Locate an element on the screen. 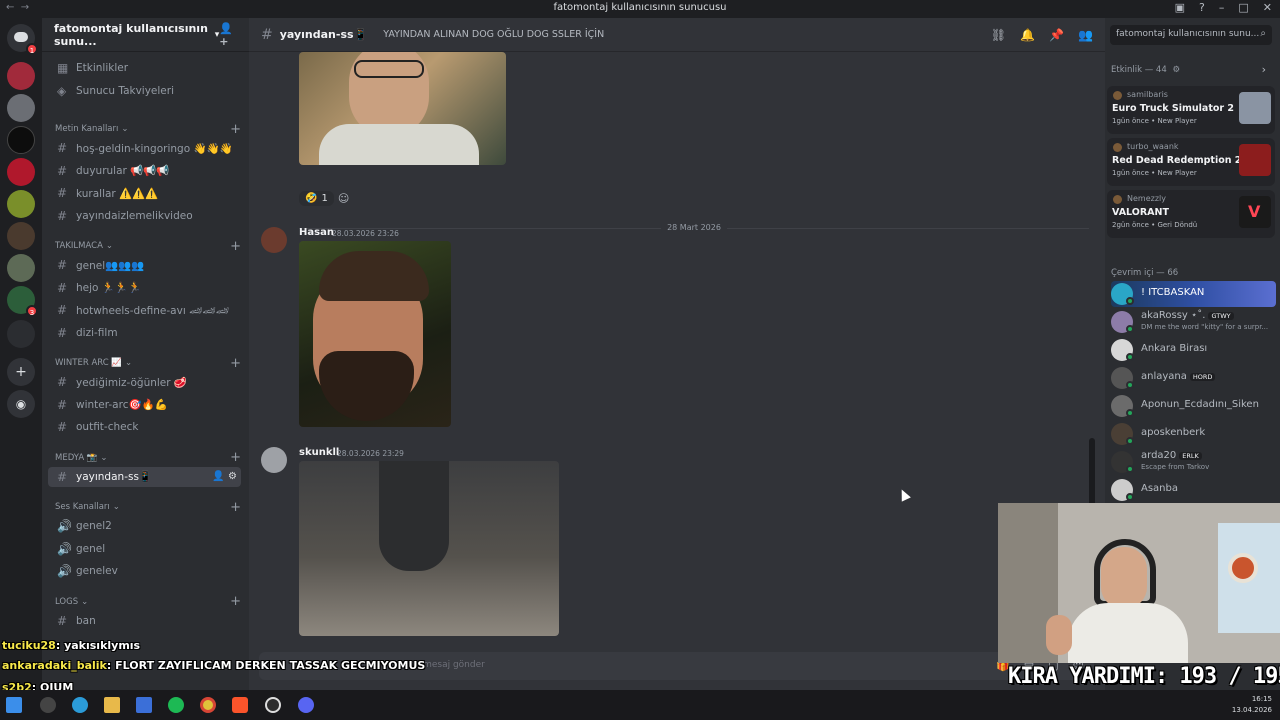 The width and height of the screenshot is (1280, 720). search-input: fatomontaj kullanıcısının sunu... ⌕ is located at coordinates (1191, 35).